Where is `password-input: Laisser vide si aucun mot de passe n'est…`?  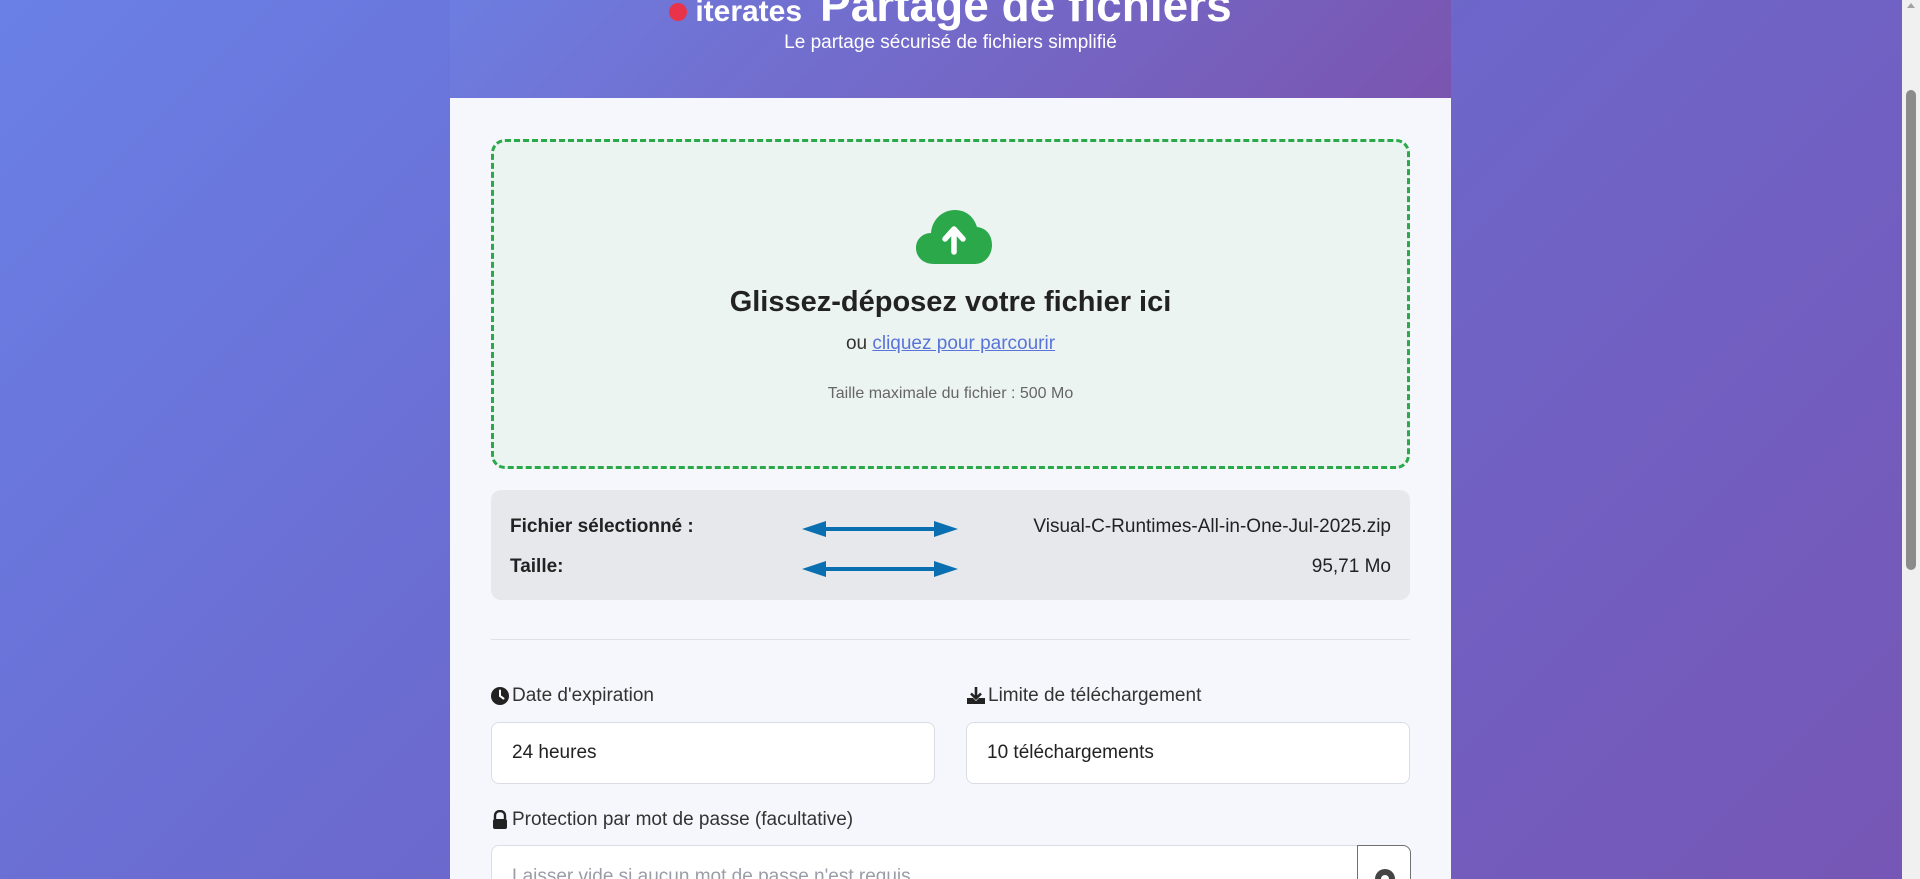
password-input: Laisser vide si aucun mot de passe n'est… is located at coordinates (925, 862).